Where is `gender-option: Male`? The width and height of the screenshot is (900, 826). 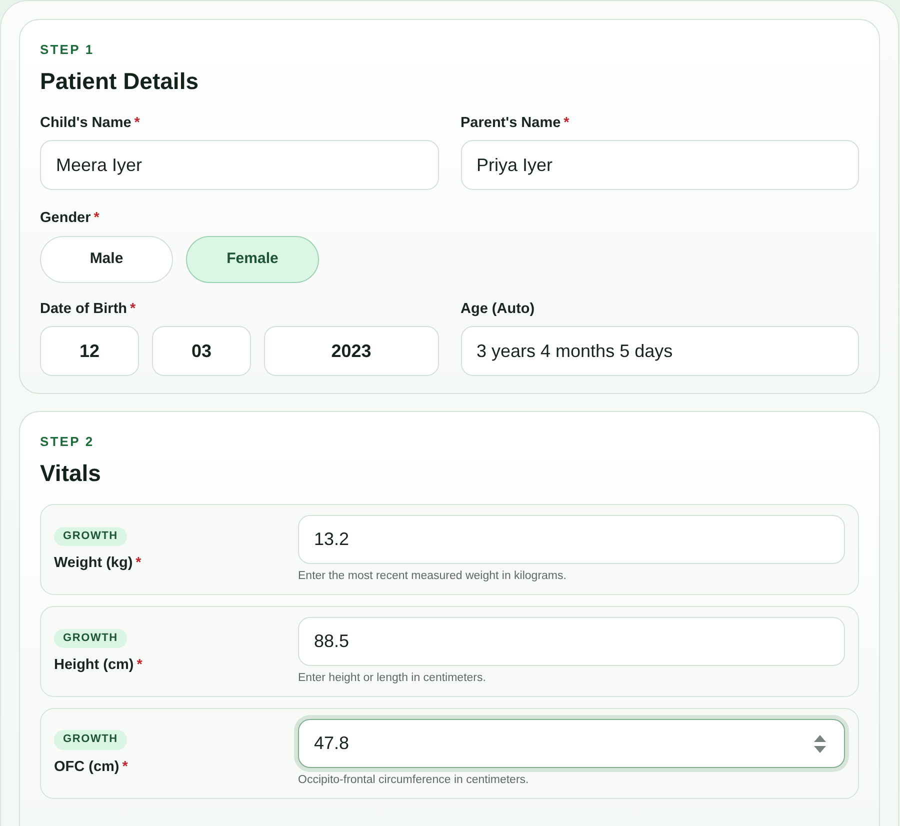 gender-option: Male is located at coordinates (106, 259).